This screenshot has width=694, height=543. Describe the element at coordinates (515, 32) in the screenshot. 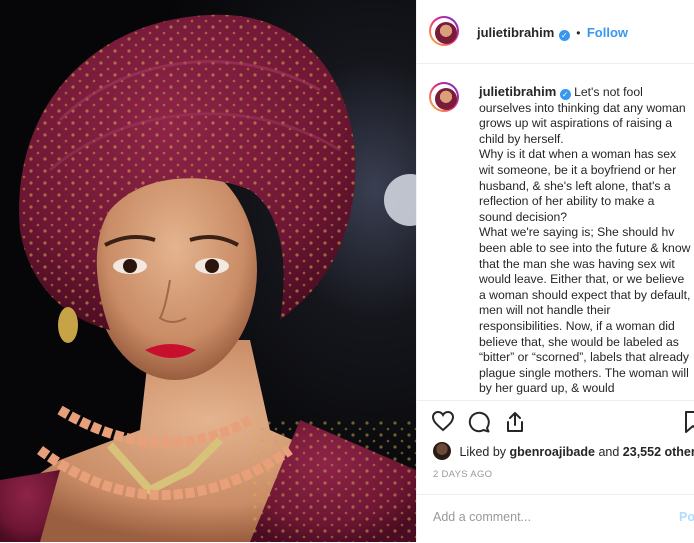

I see `header-username: julietibrahim` at that location.